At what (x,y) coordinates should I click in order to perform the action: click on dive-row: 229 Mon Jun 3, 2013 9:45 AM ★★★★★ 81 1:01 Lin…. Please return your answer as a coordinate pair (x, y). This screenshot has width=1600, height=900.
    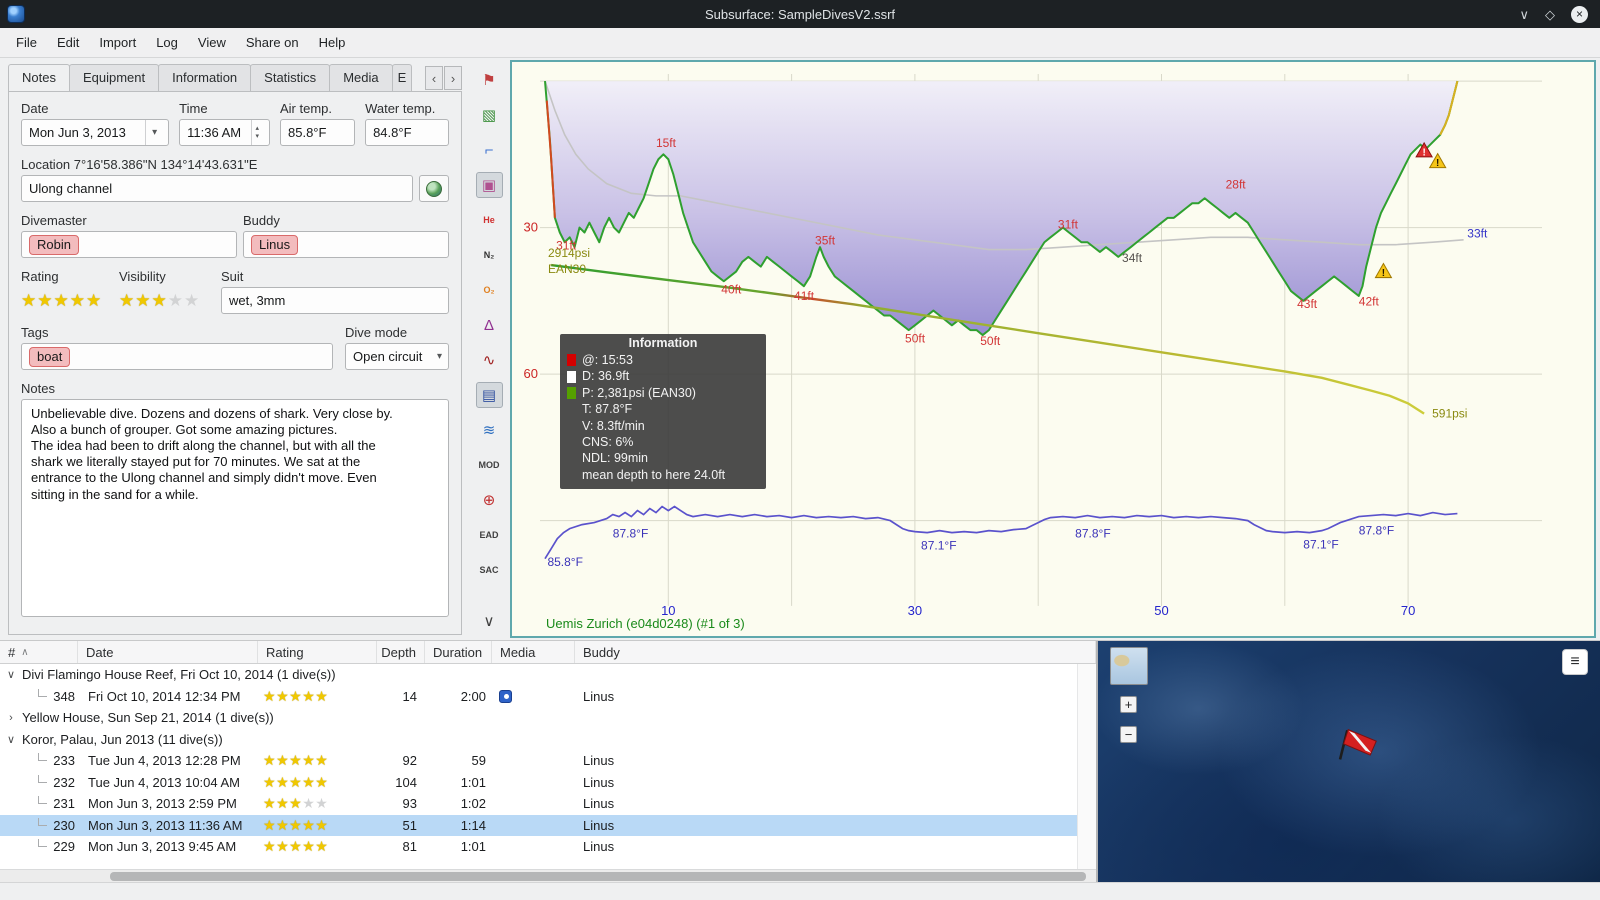
    Looking at the image, I should click on (538, 847).